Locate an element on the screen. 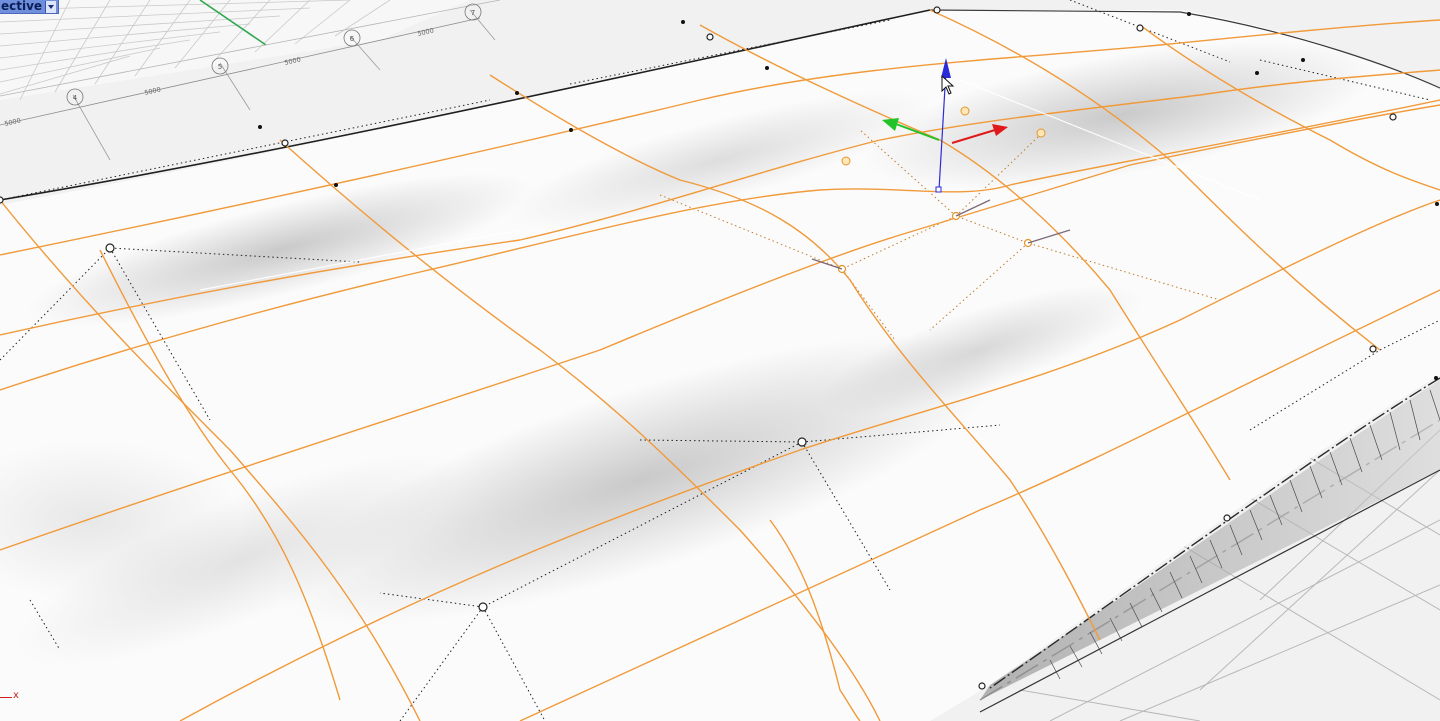  grid-label-4: 4 is located at coordinates (75, 98).